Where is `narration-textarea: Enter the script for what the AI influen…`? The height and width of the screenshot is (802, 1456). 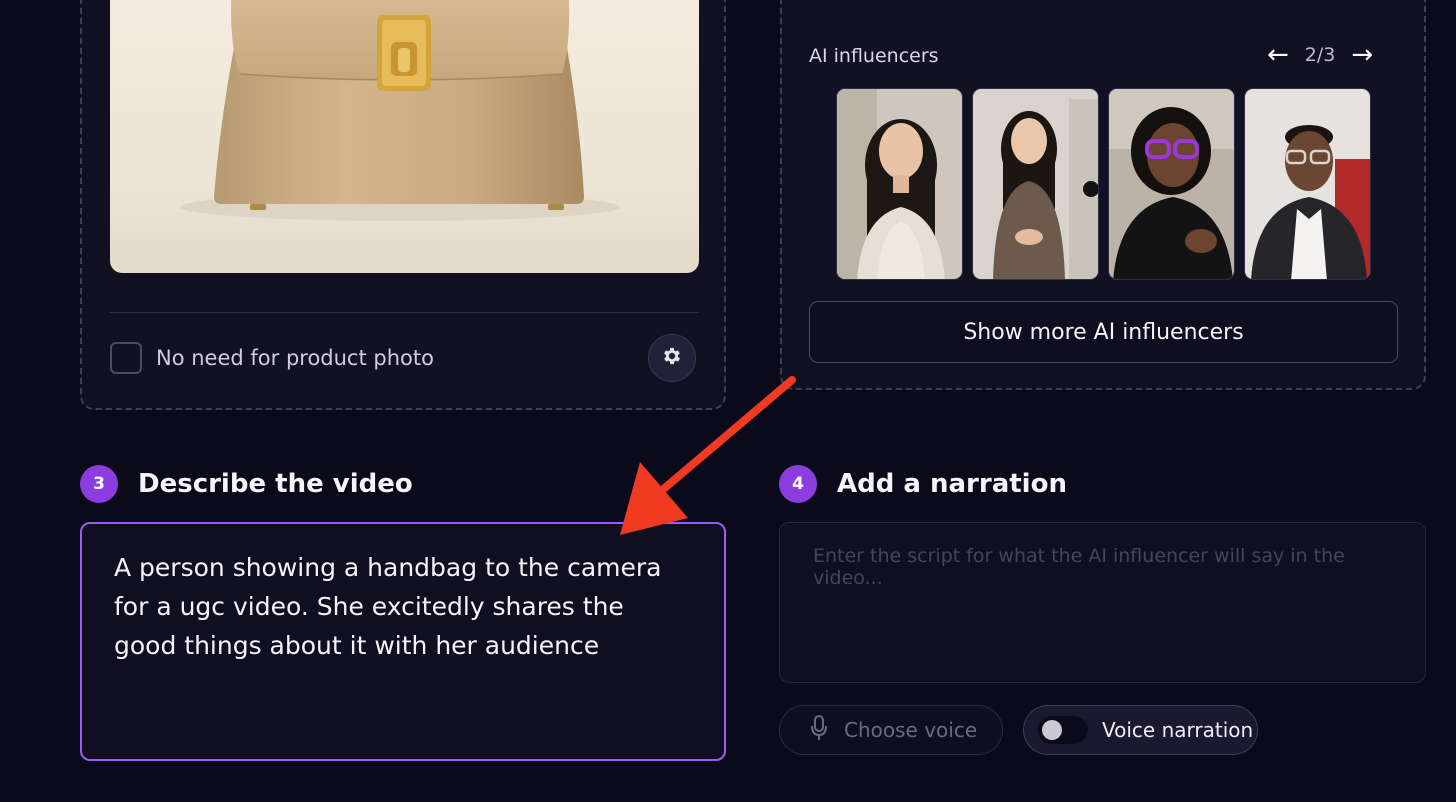
narration-textarea: Enter the script for what the AI influen… is located at coordinates (1102, 602).